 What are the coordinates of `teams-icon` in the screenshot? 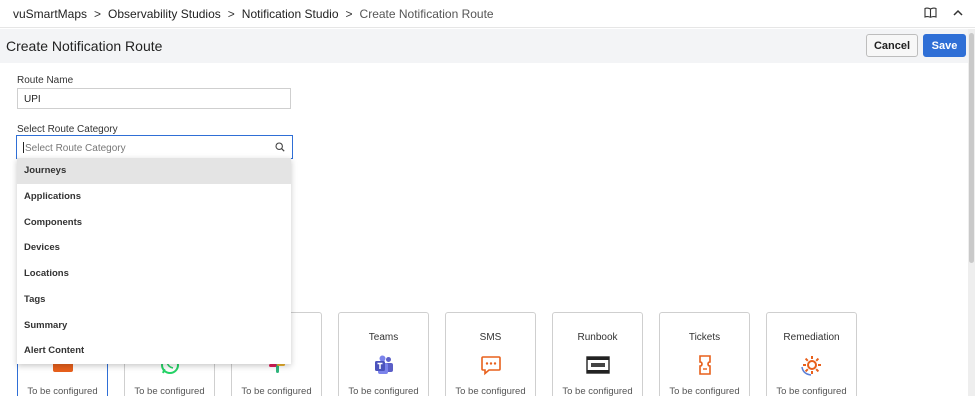 It's located at (384, 365).